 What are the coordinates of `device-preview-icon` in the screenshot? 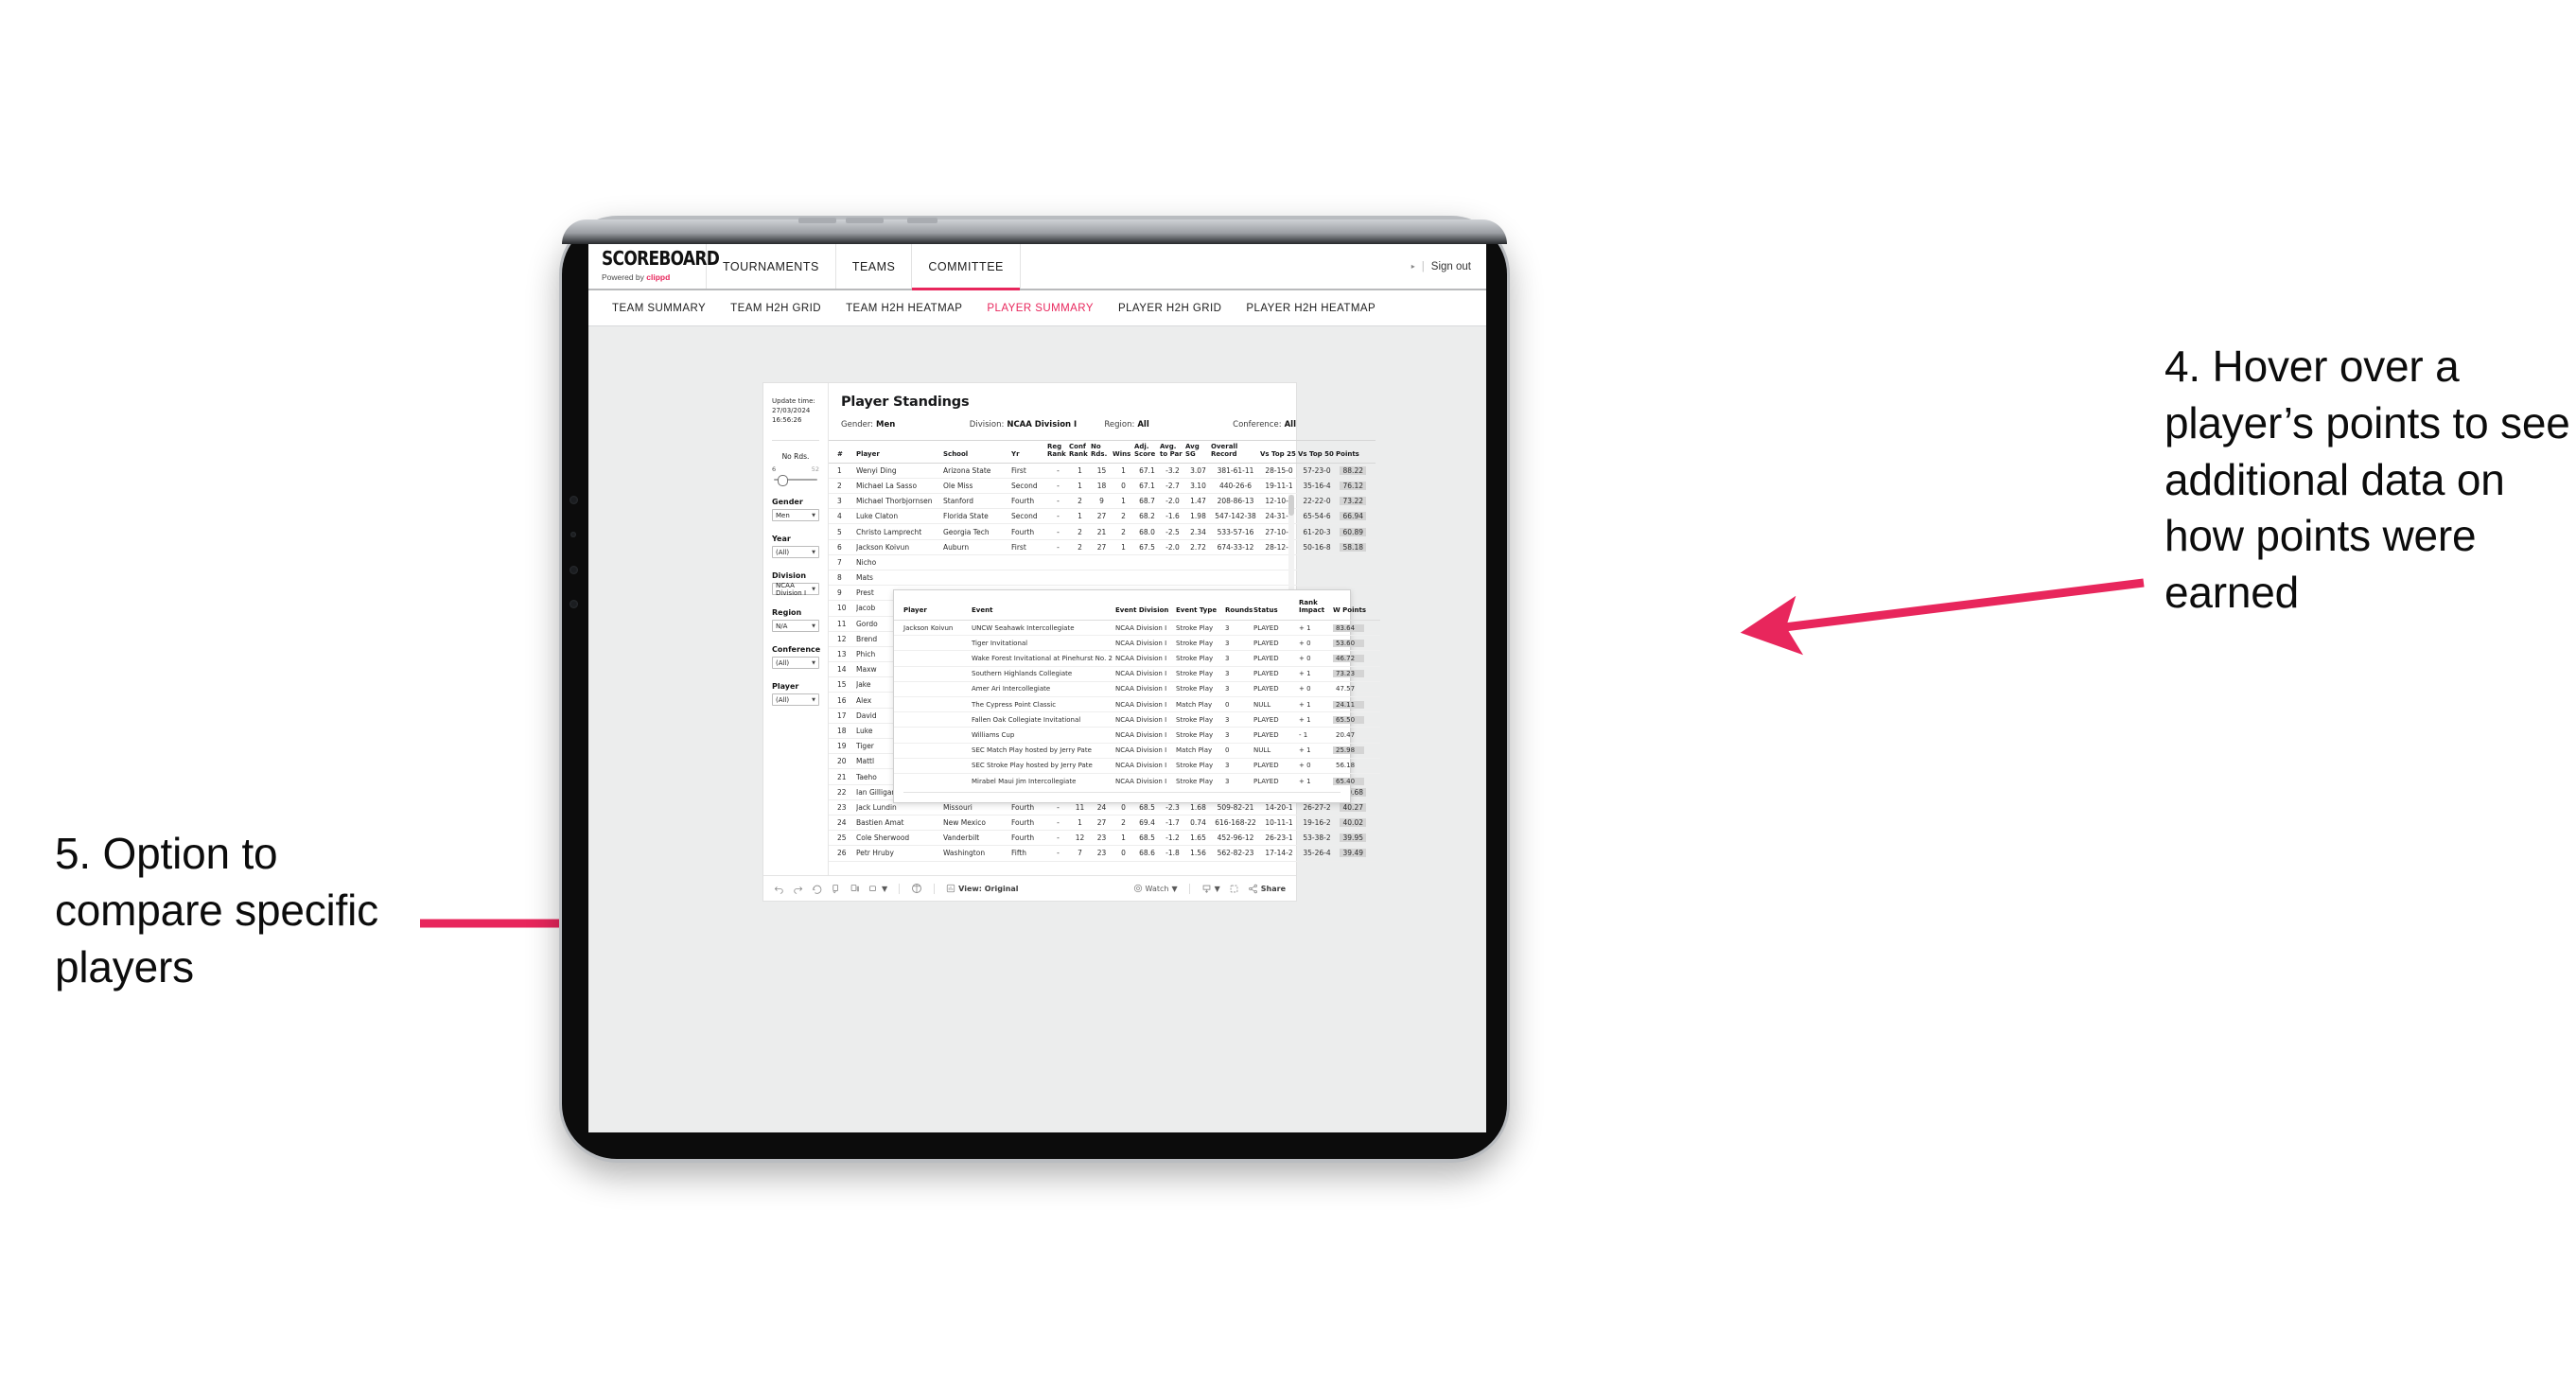 It's located at (917, 888).